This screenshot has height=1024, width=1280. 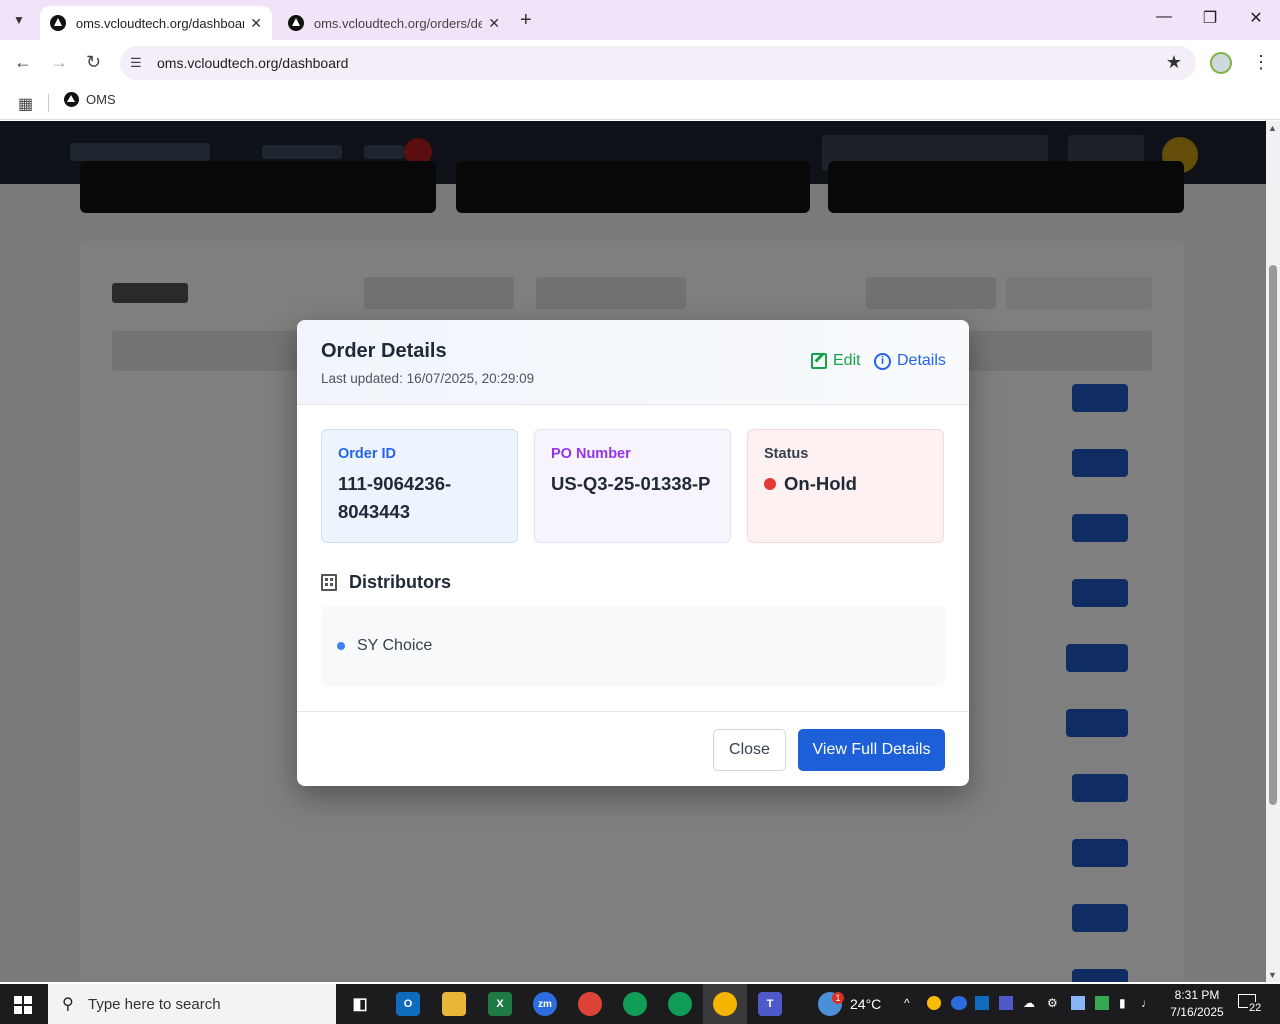 What do you see at coordinates (590, 1004) in the screenshot?
I see `chrome-profile-1-icon` at bounding box center [590, 1004].